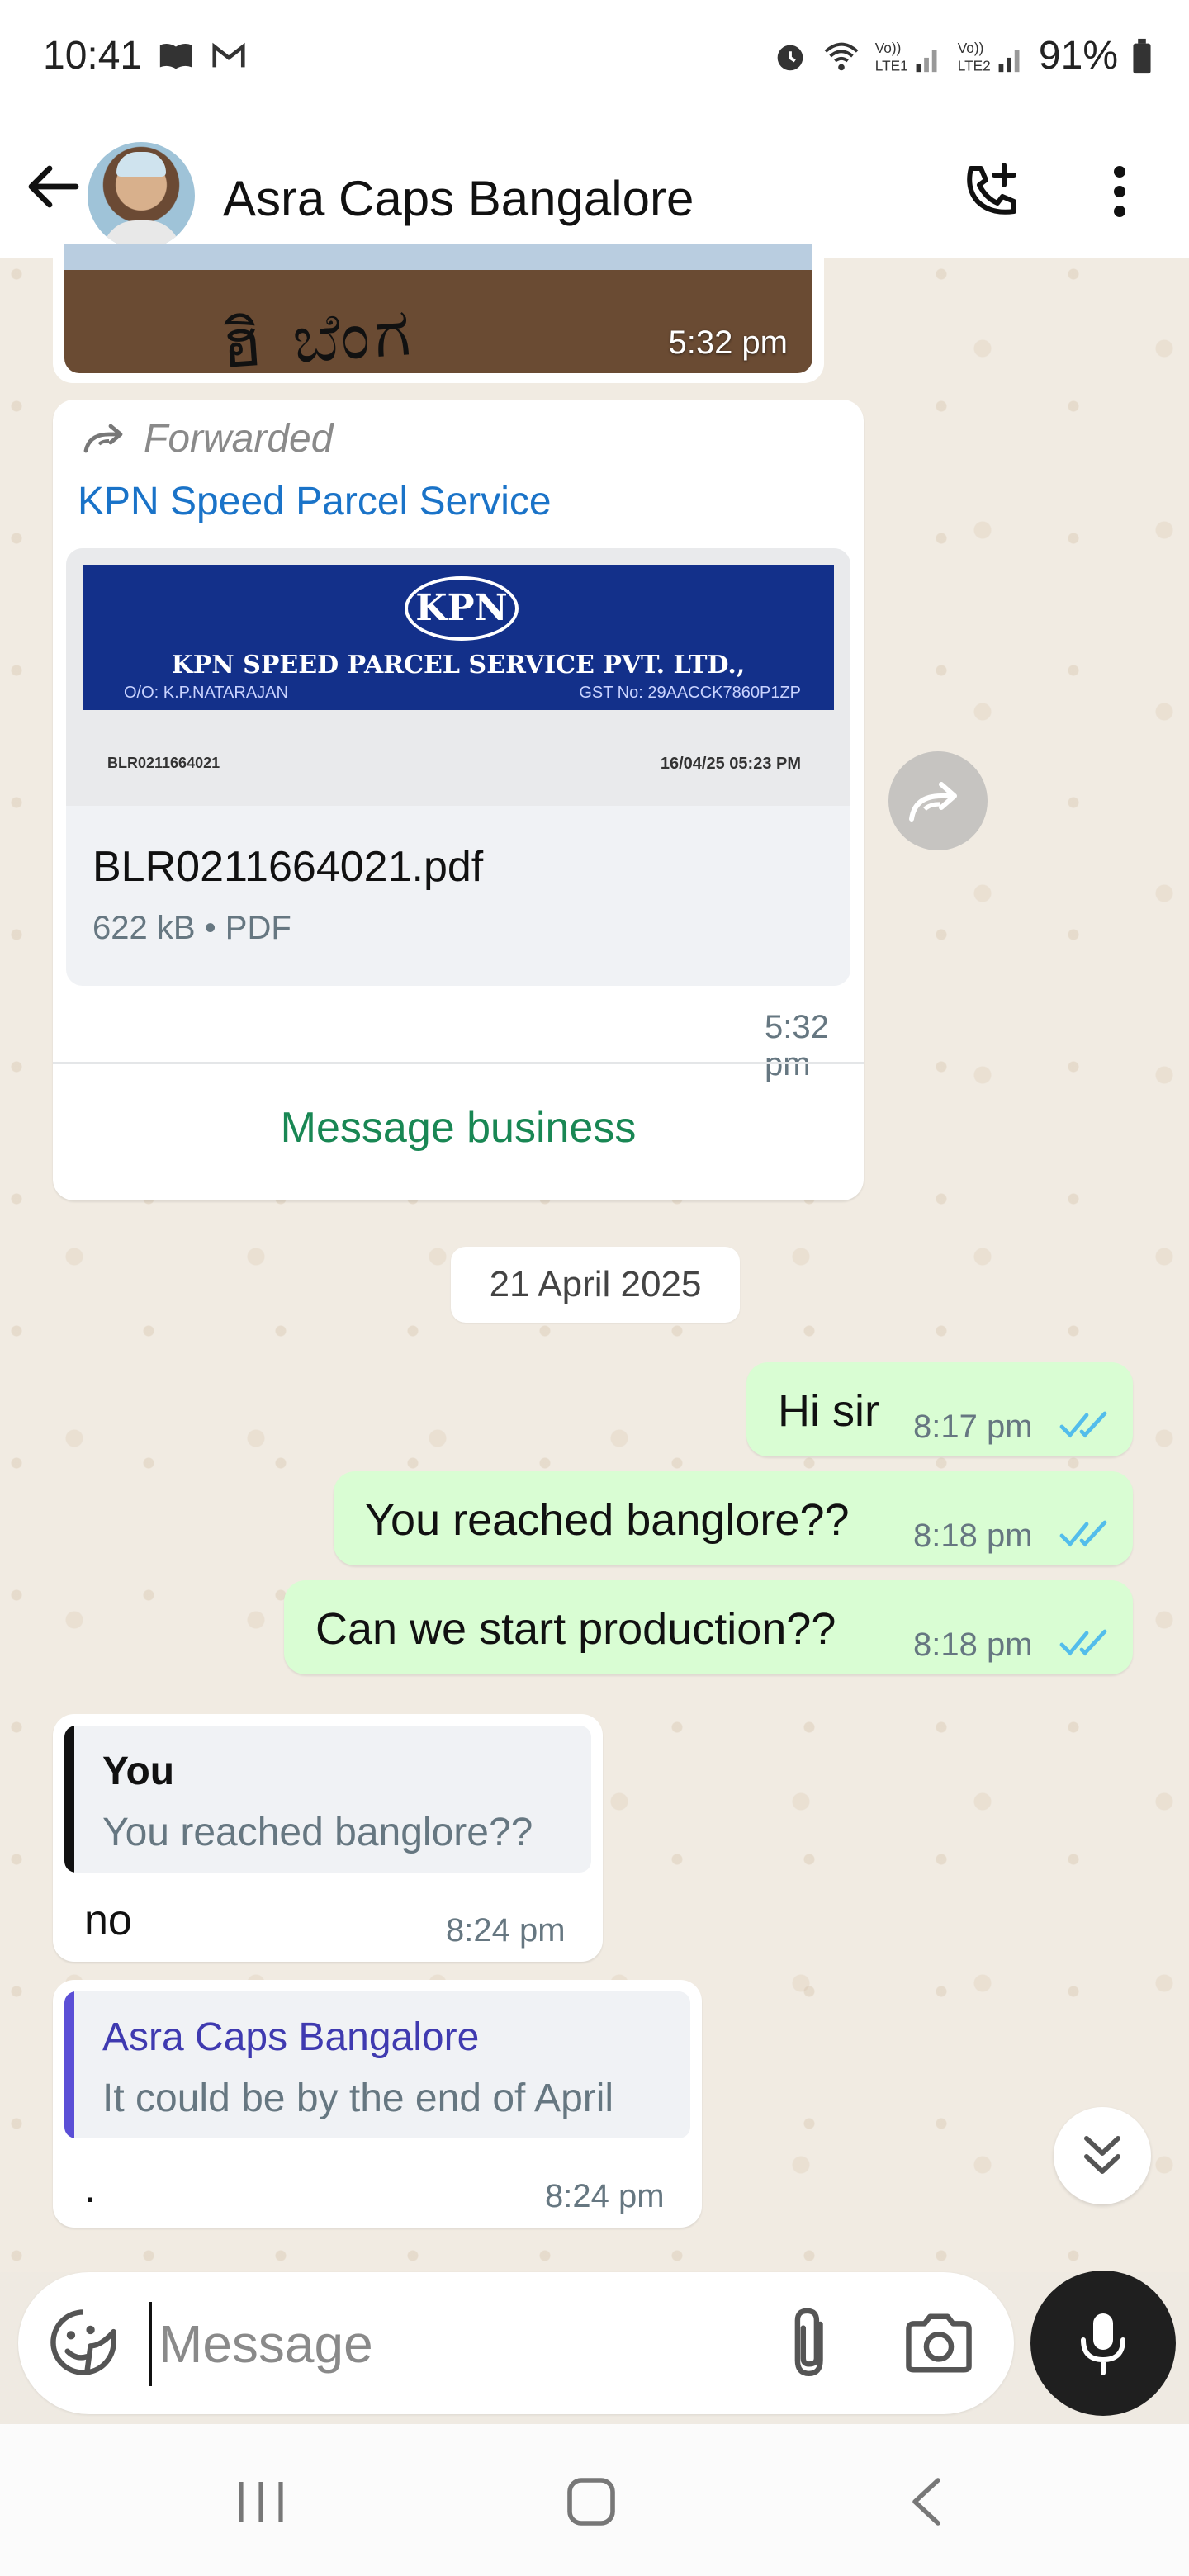 This screenshot has height=2576, width=1189. I want to click on quote-text: It could be by the end of April, so click(358, 2098).